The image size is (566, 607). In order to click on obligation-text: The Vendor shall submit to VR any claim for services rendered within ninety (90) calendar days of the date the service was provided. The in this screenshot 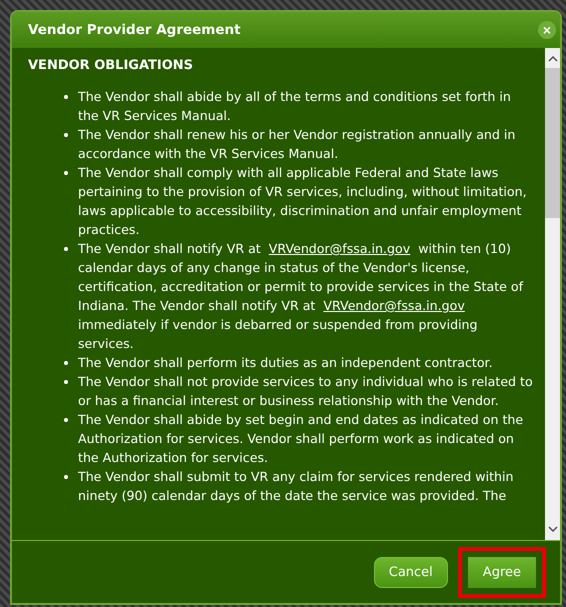, I will do `click(296, 486)`.